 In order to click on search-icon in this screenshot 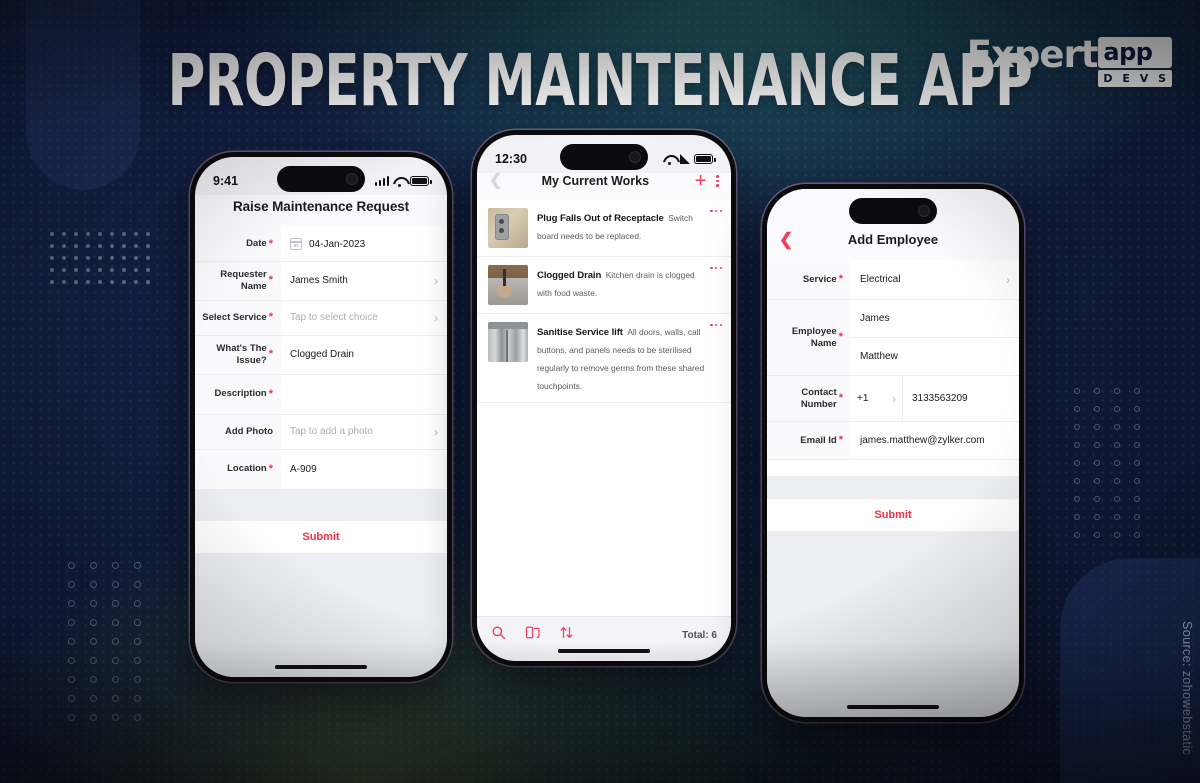, I will do `click(498, 635)`.